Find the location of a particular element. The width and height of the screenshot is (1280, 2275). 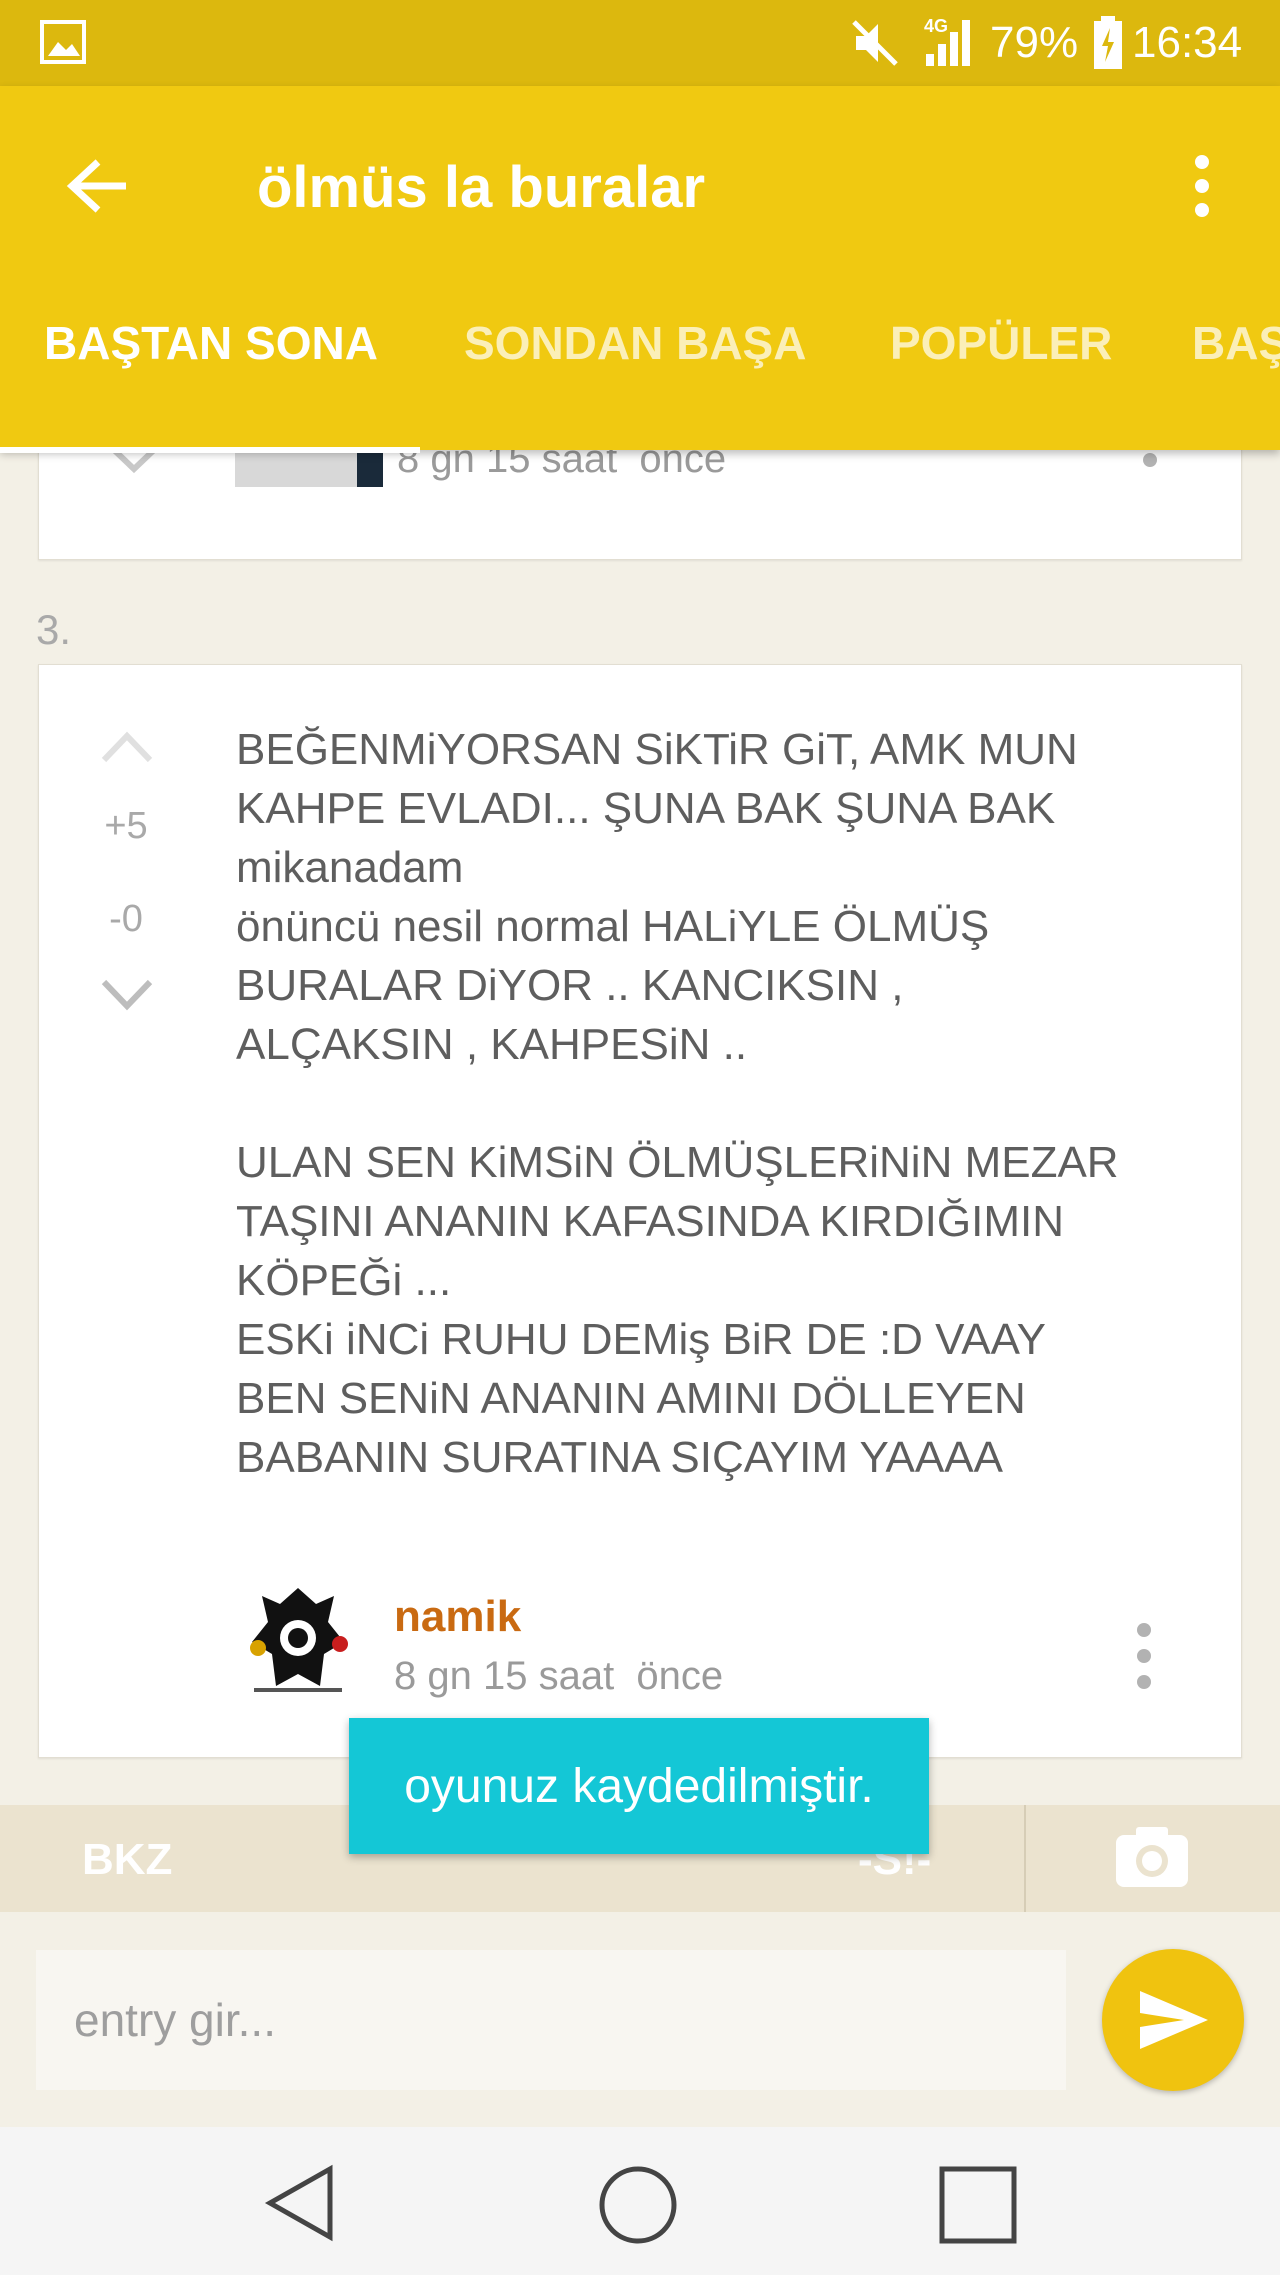

overflow-menu-icon is located at coordinates (1202, 186).